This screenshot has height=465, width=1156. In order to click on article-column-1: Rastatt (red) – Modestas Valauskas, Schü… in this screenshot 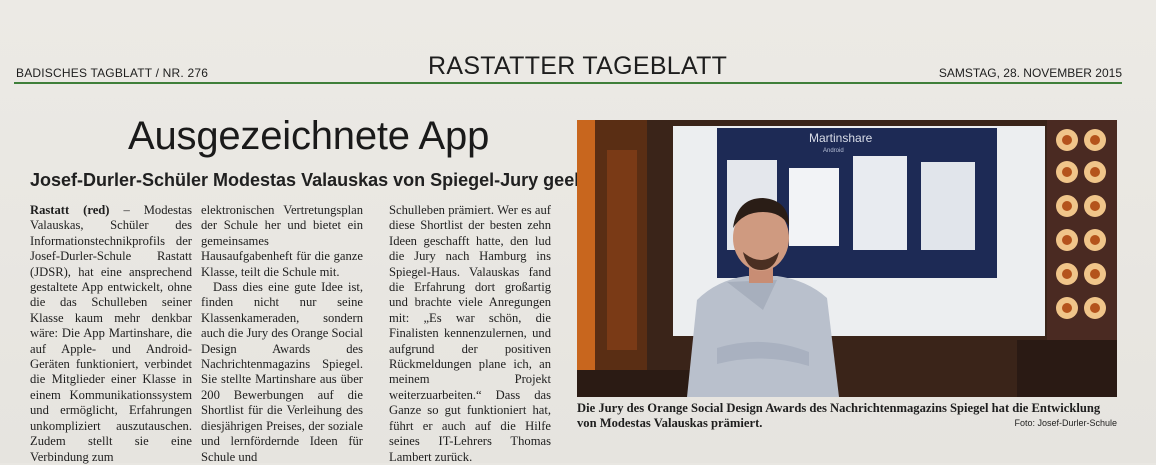, I will do `click(111, 334)`.